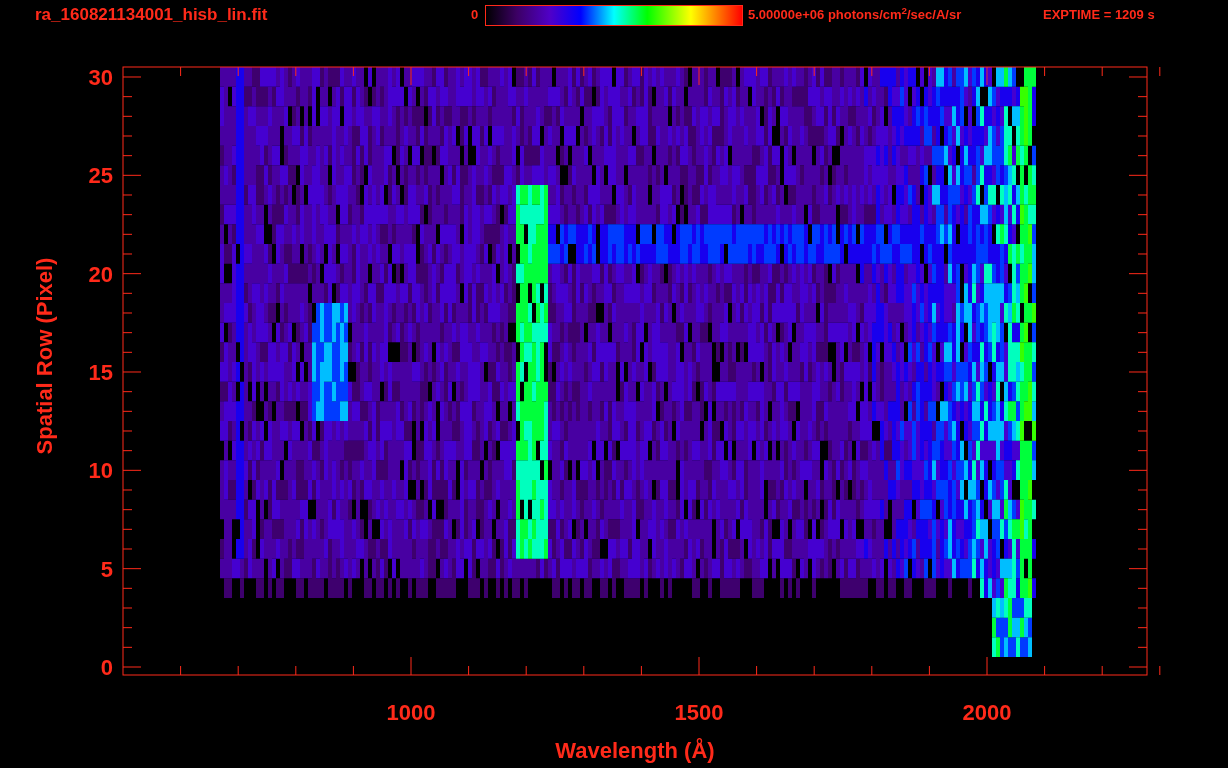 This screenshot has height=768, width=1228. I want to click on x-tick-label: 2000, so click(987, 712).